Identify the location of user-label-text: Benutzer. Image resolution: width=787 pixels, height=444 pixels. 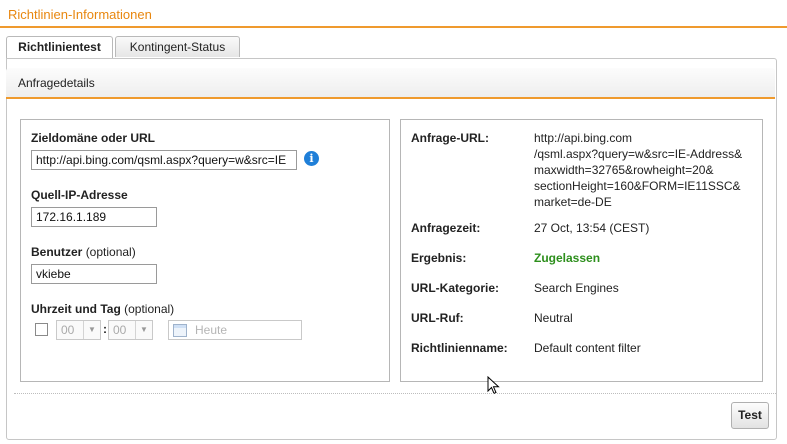
(57, 252).